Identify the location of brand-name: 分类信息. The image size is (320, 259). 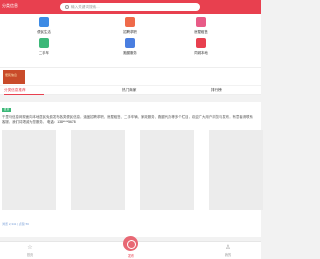
(10, 5).